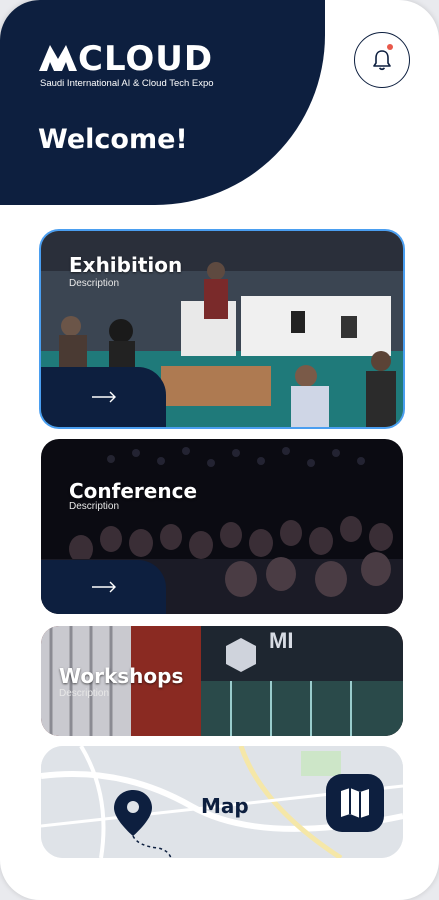 This screenshot has height=900, width=439. I want to click on logo-wordmark: CLOUD, so click(125, 59).